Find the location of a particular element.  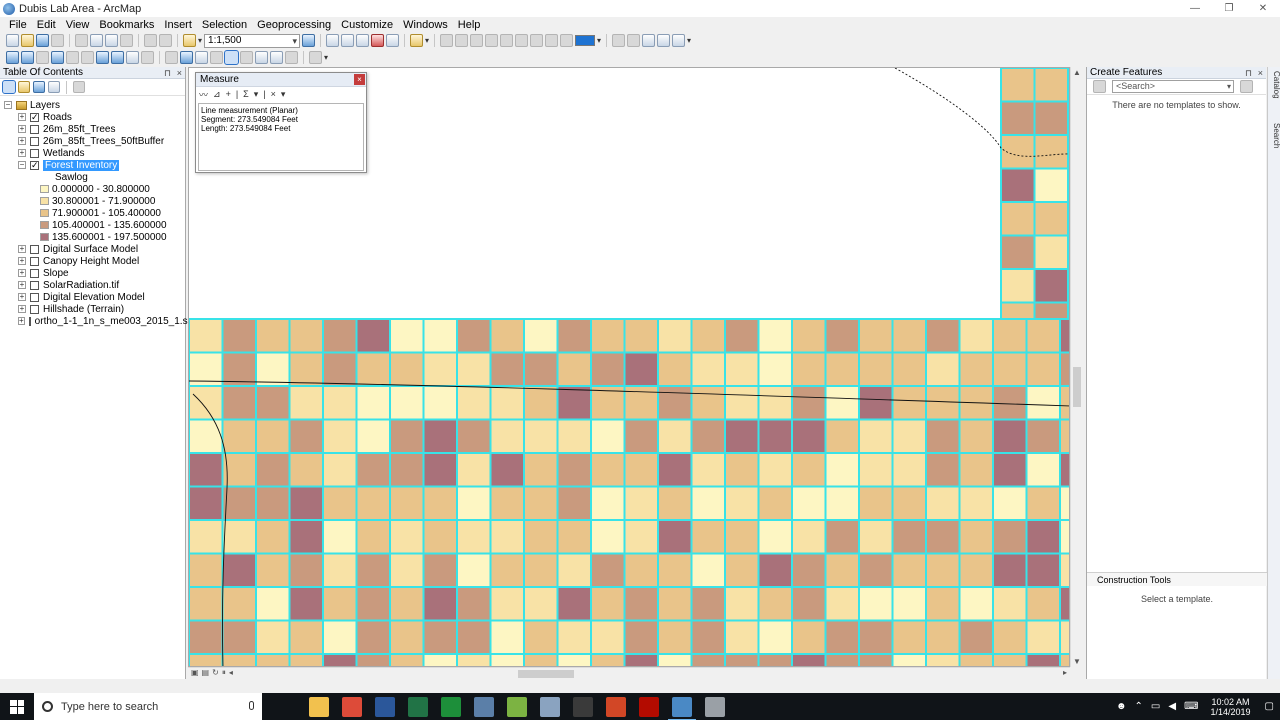

file-explorer-icon is located at coordinates (319, 706).